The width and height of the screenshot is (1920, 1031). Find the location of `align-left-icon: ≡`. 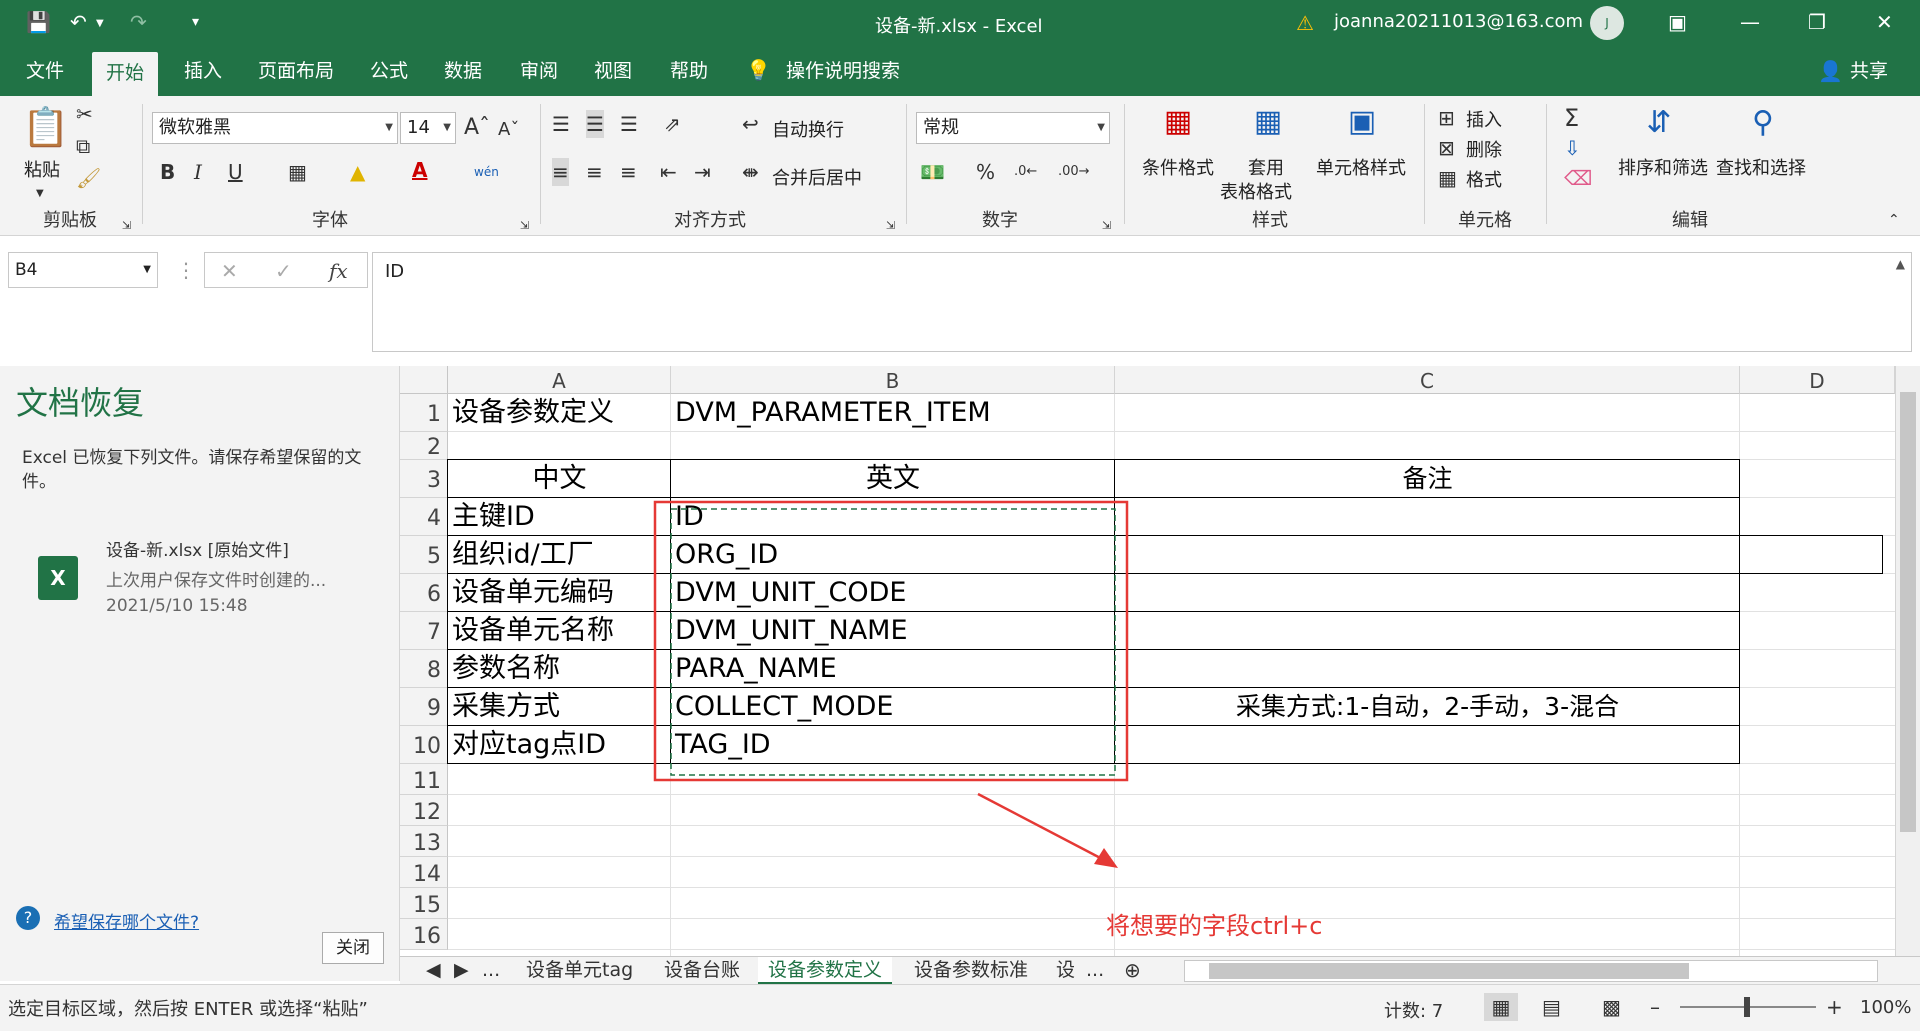

align-left-icon: ≡ is located at coordinates (560, 172).